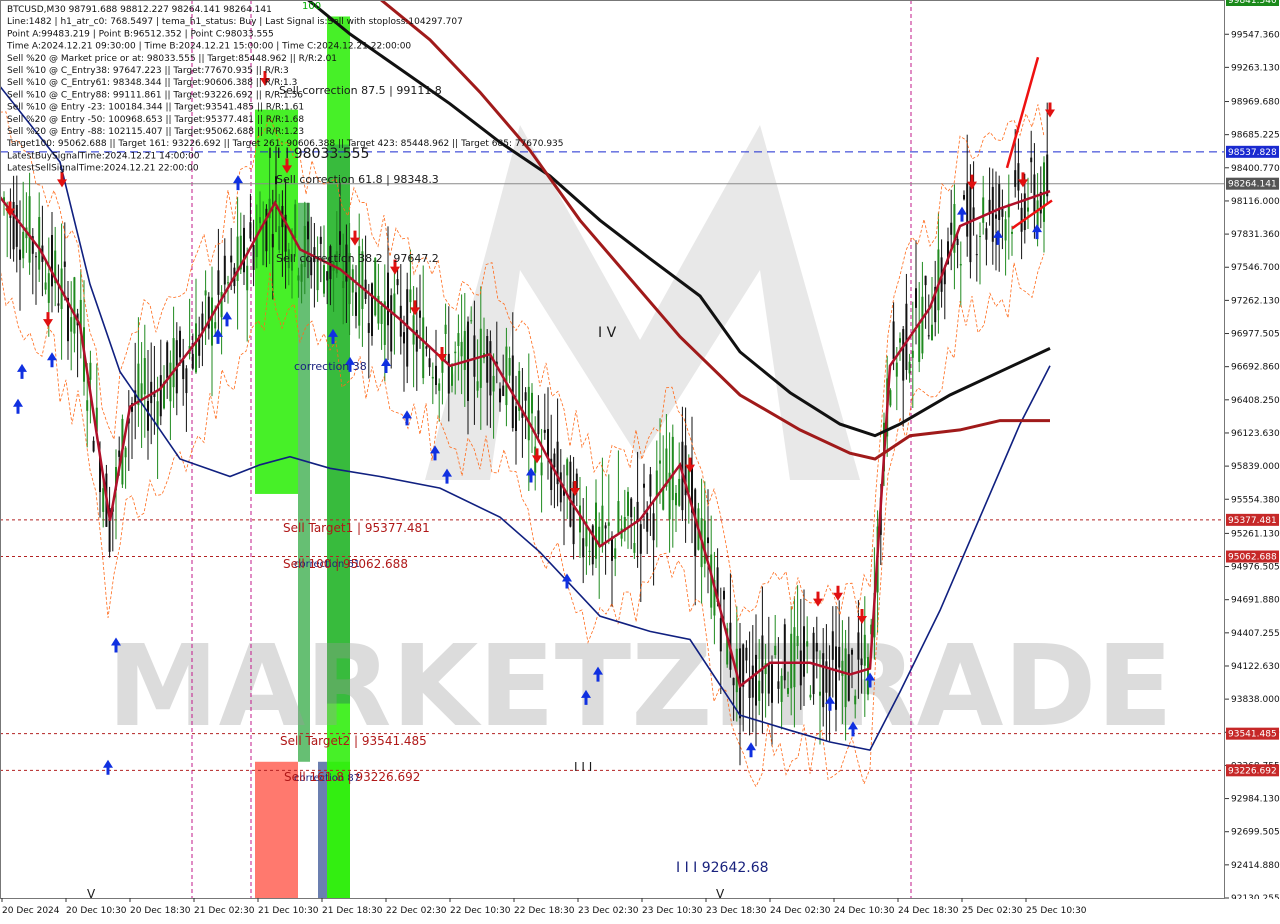 This screenshot has height=924, width=1280. Describe the element at coordinates (1255, 169) in the screenshot. I see `price-tick-label: 98400.770` at that location.